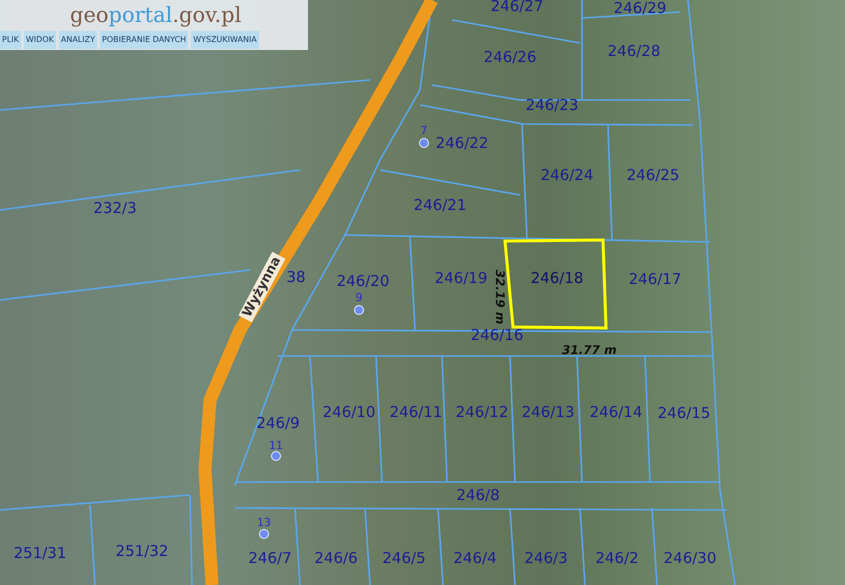 The image size is (845, 585). Describe the element at coordinates (475, 558) in the screenshot. I see `parcel-number: 246/4` at that location.